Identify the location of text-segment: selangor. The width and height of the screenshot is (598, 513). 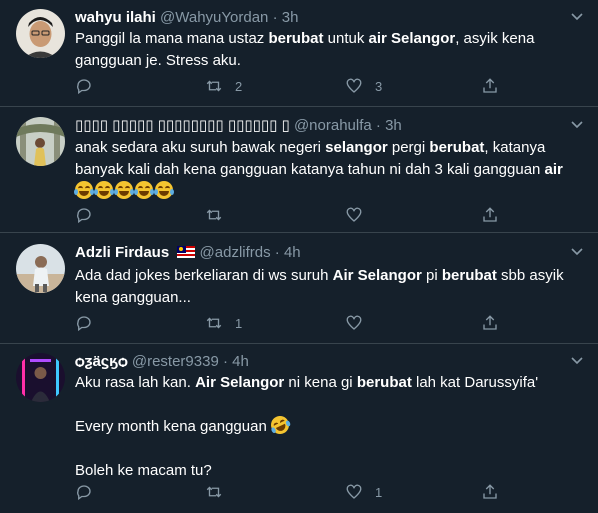
(356, 147).